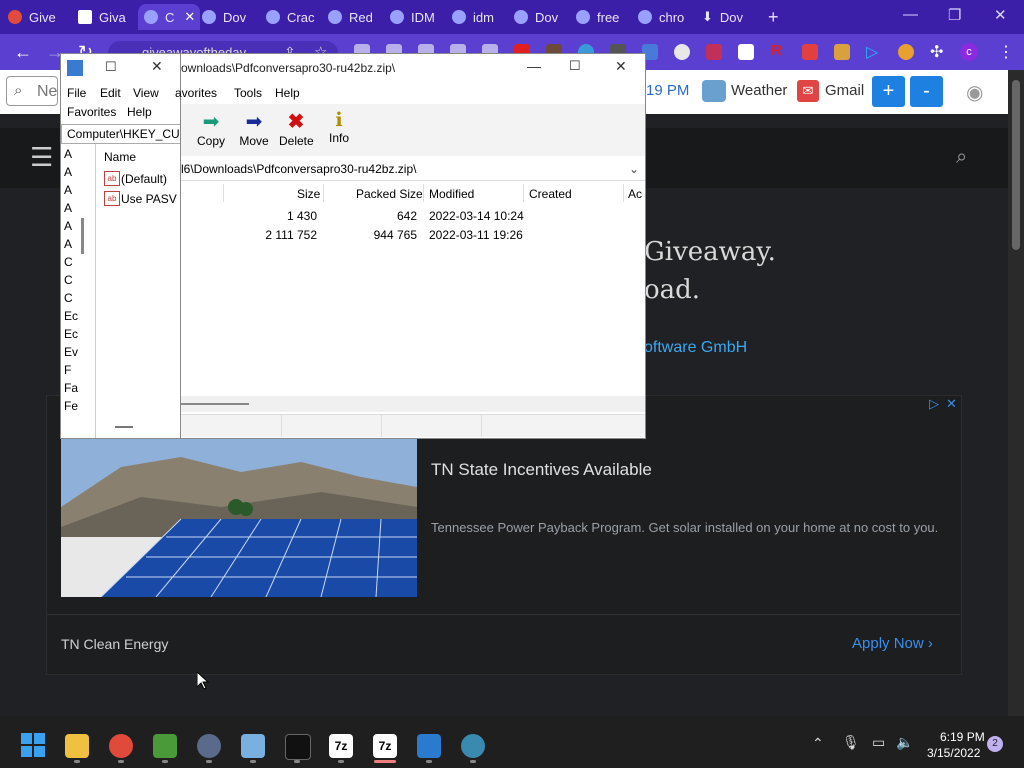 The image size is (1024, 768). What do you see at coordinates (121, 746) in the screenshot?
I see `chrome-icon` at bounding box center [121, 746].